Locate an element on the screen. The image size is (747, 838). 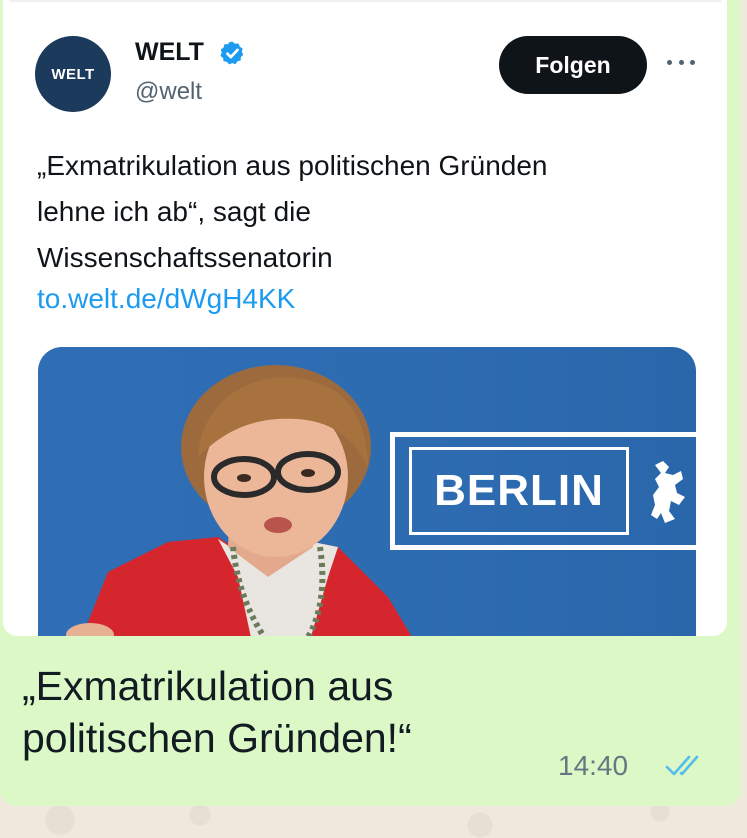
tweet-text-line: Wissenschaftssenatorin is located at coordinates (185, 257).